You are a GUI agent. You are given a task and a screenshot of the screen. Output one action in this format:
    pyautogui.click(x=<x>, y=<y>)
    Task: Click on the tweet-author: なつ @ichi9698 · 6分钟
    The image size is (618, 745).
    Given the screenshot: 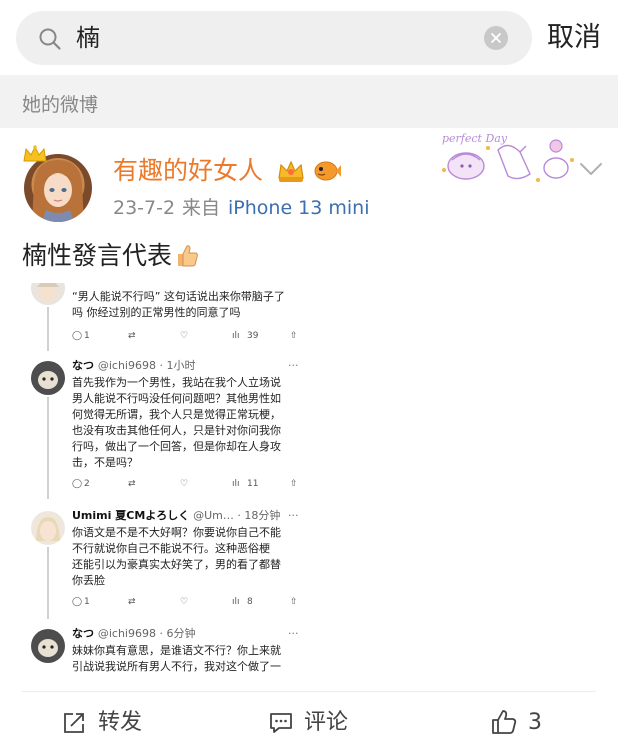 What is the action you would take?
    pyautogui.click(x=133, y=634)
    